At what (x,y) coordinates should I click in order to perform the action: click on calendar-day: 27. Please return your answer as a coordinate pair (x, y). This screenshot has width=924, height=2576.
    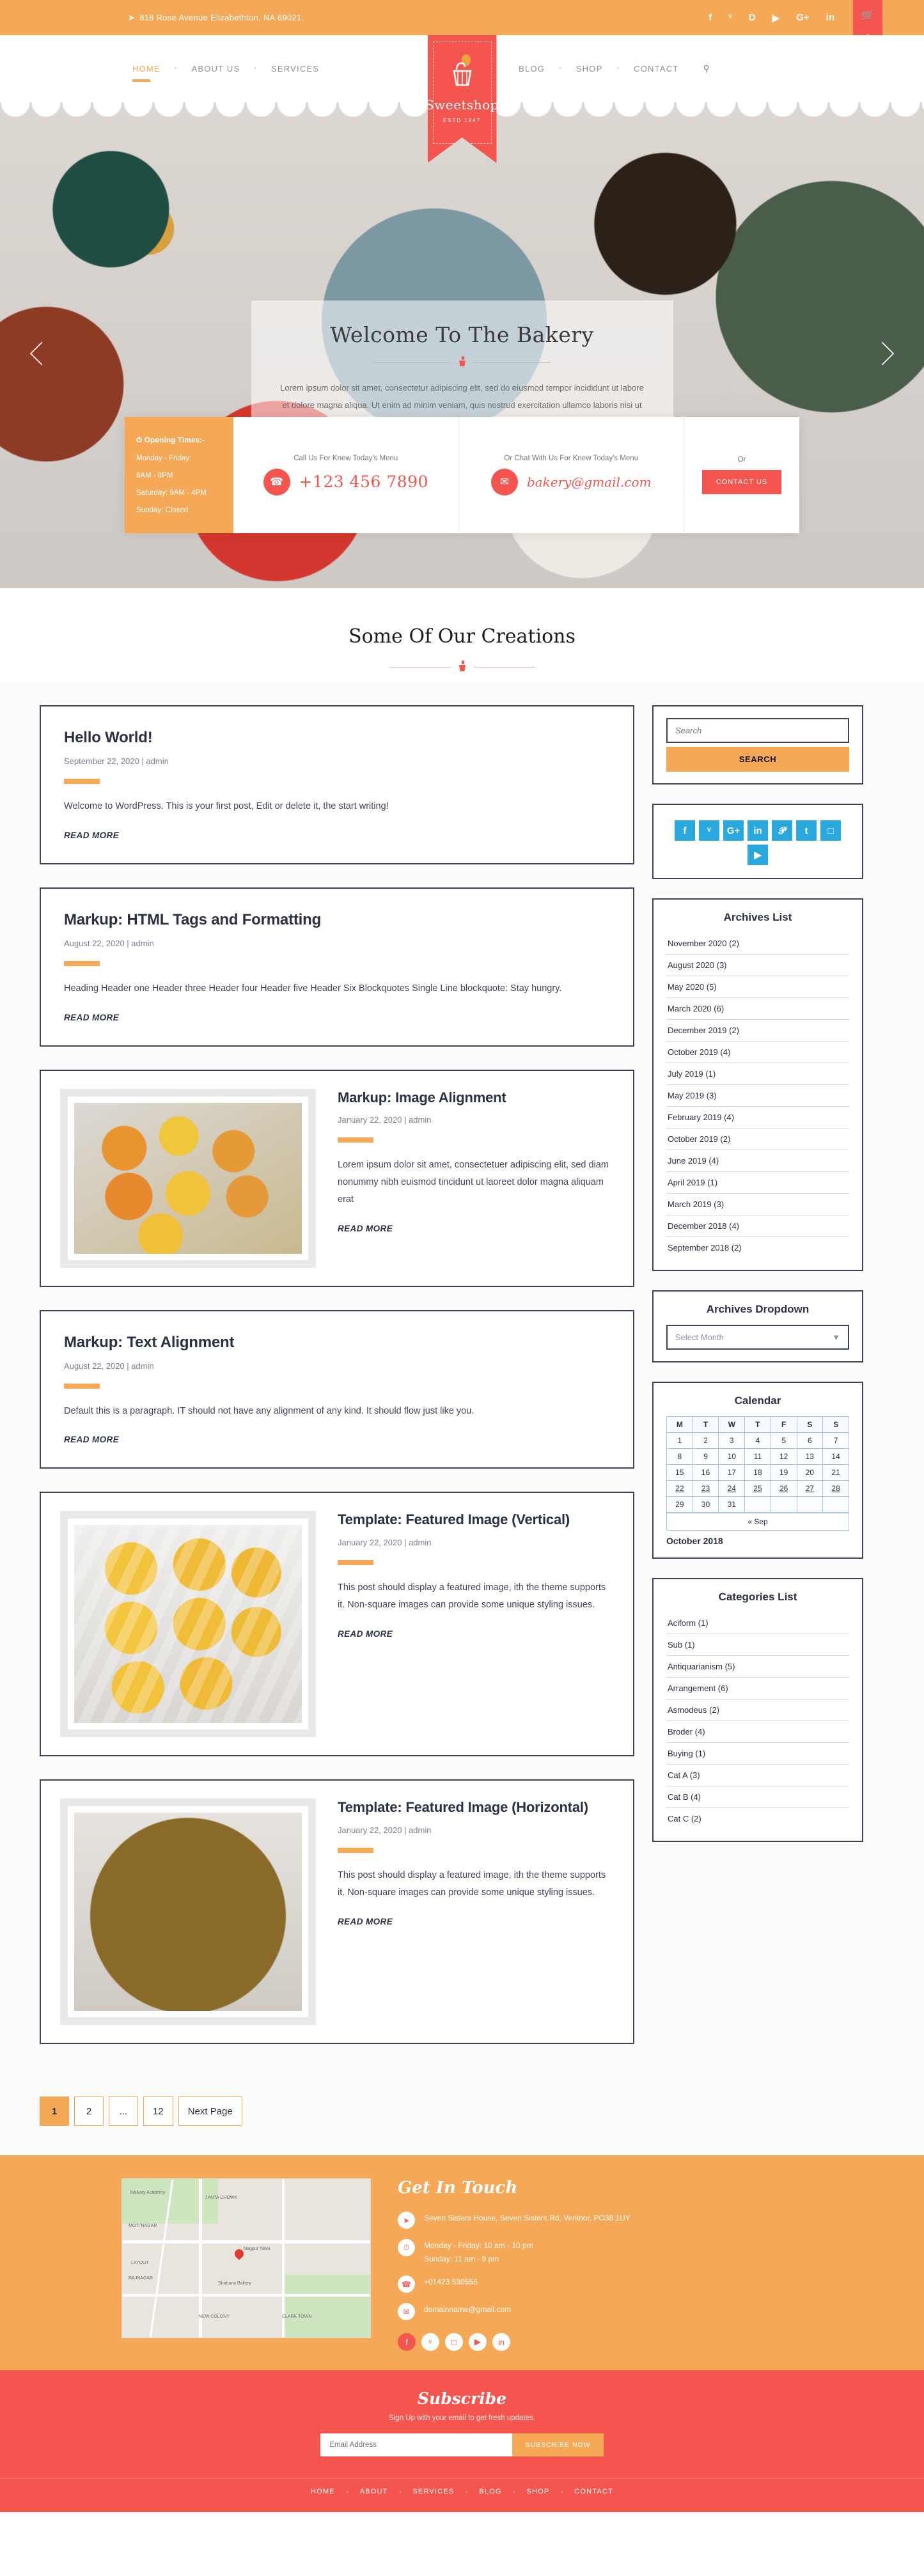
    Looking at the image, I should click on (810, 1489).